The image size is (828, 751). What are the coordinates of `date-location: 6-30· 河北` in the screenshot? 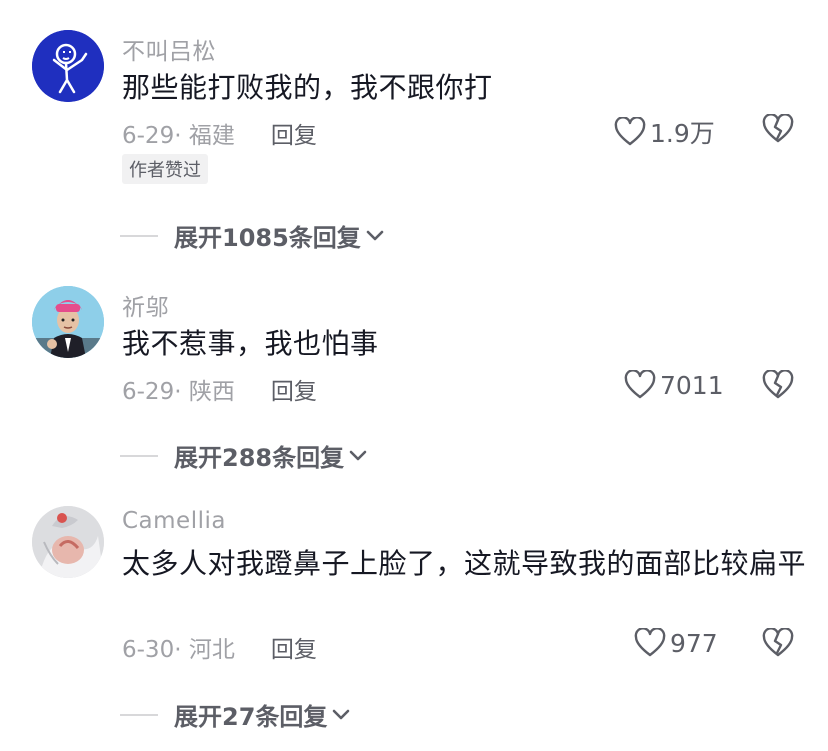 It's located at (178, 650).